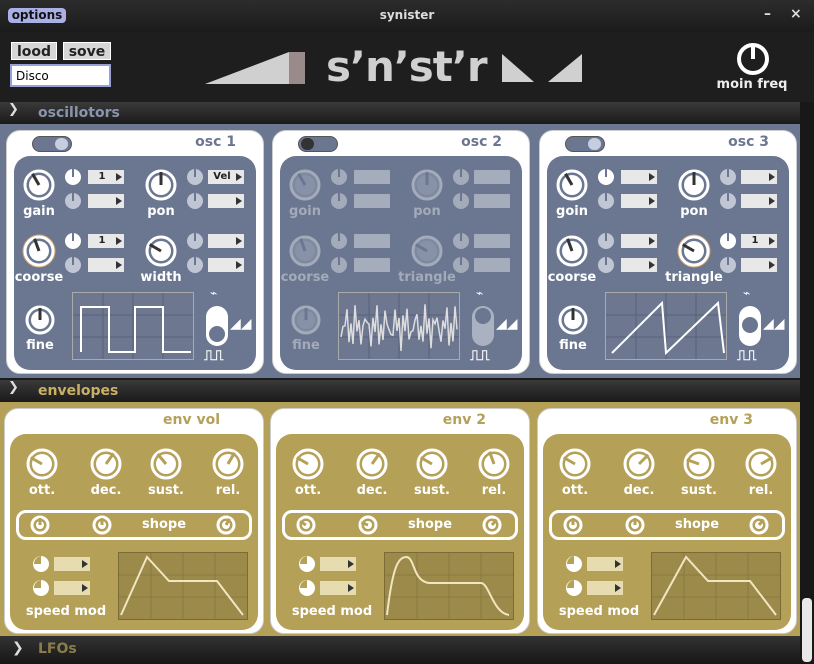 The width and height of the screenshot is (814, 664). Describe the element at coordinates (753, 59) in the screenshot. I see `main-freq-knob` at that location.